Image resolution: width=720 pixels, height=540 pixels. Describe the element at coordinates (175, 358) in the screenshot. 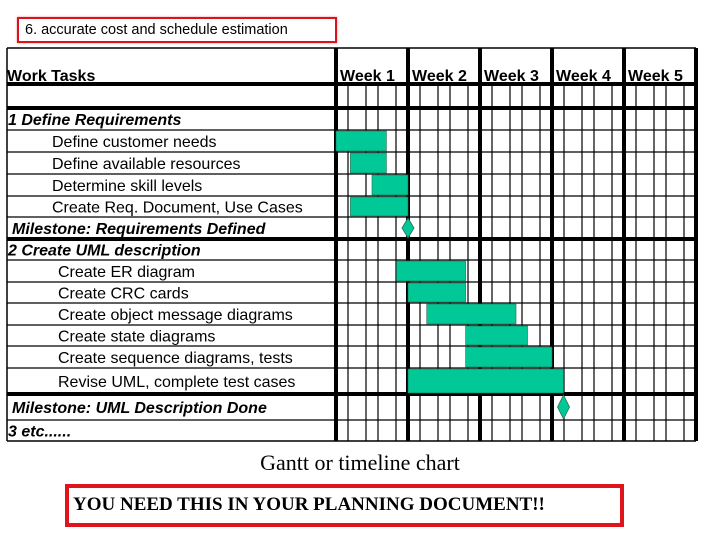

I see `task-label: Create sequence diagrams, tests` at that location.